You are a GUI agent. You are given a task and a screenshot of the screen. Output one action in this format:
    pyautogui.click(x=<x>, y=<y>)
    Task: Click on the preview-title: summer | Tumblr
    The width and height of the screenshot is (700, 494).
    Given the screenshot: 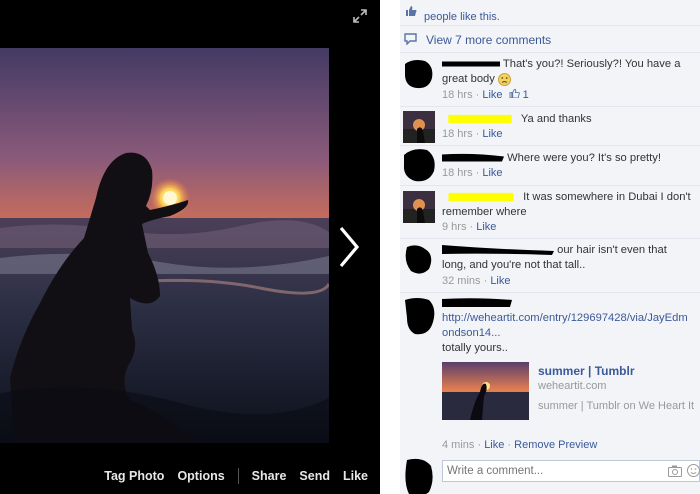 What is the action you would take?
    pyautogui.click(x=586, y=371)
    